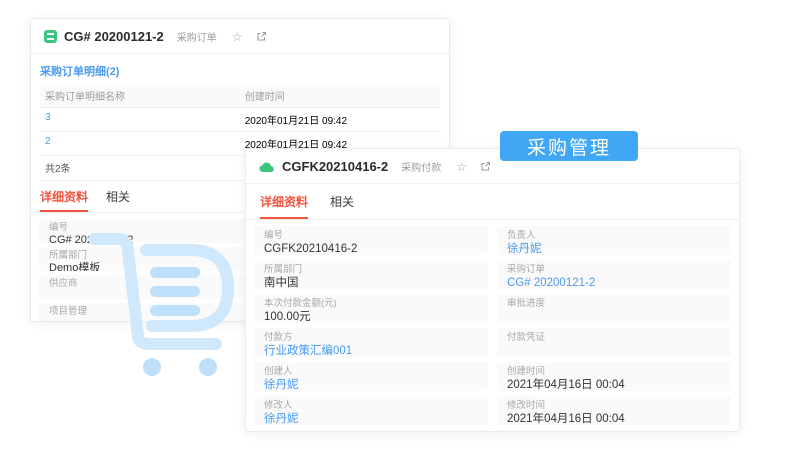 The width and height of the screenshot is (792, 459). I want to click on record-type-label: 采购付款, so click(421, 168).